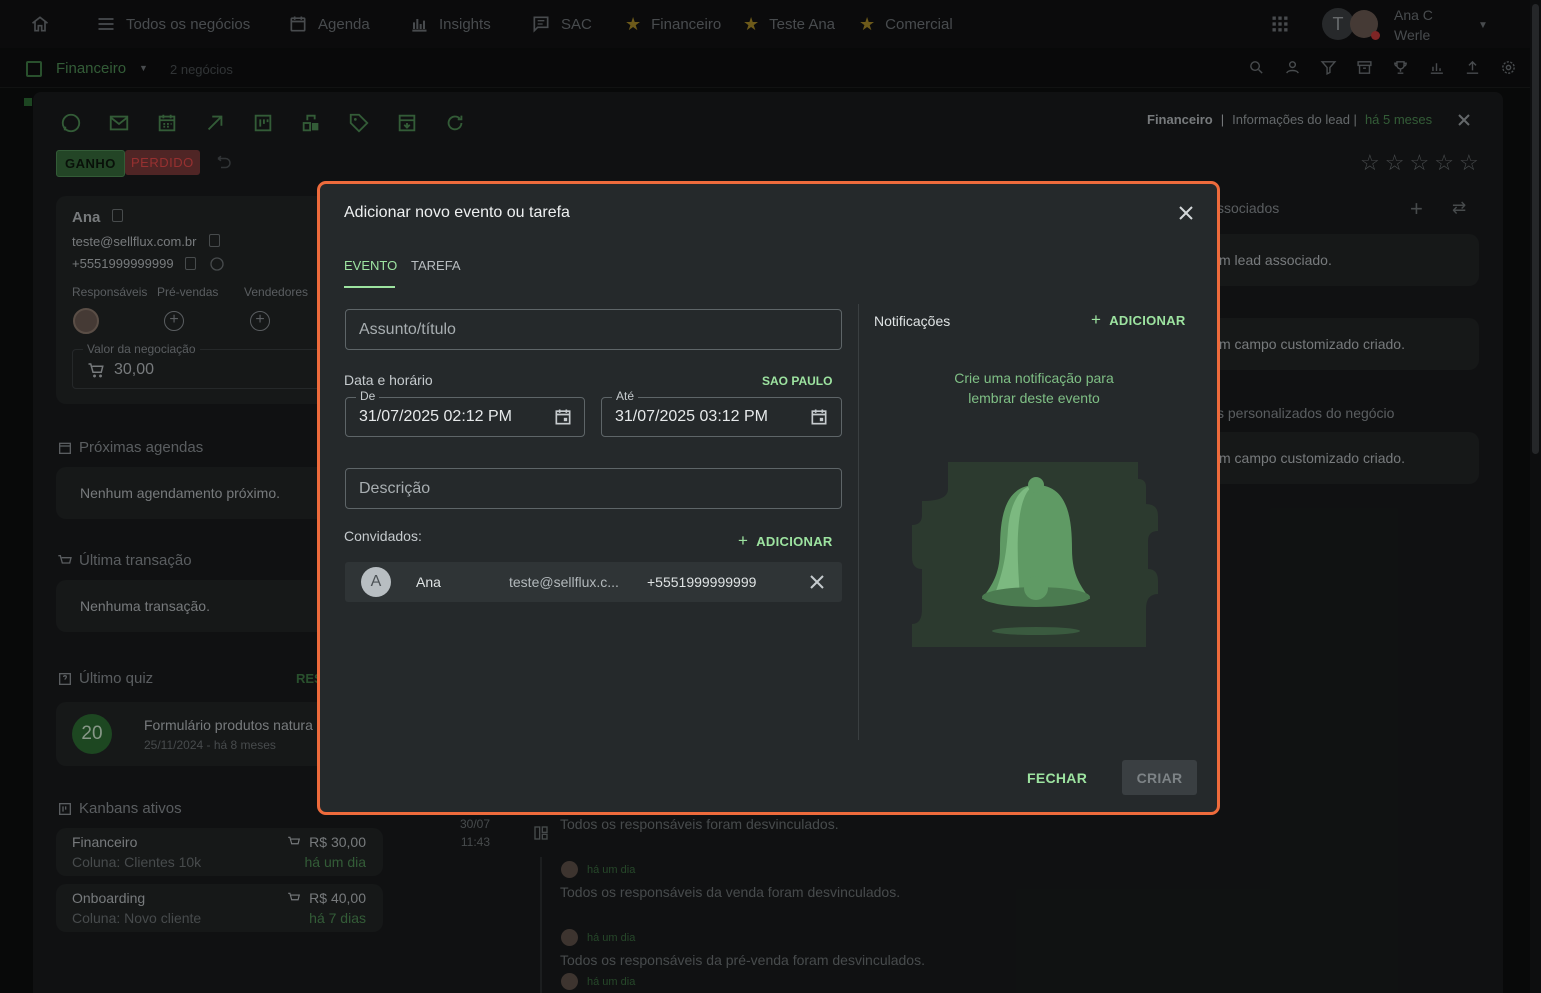 This screenshot has width=1541, height=993. Describe the element at coordinates (388, 380) in the screenshot. I see `datetime-label: Data e horário` at that location.